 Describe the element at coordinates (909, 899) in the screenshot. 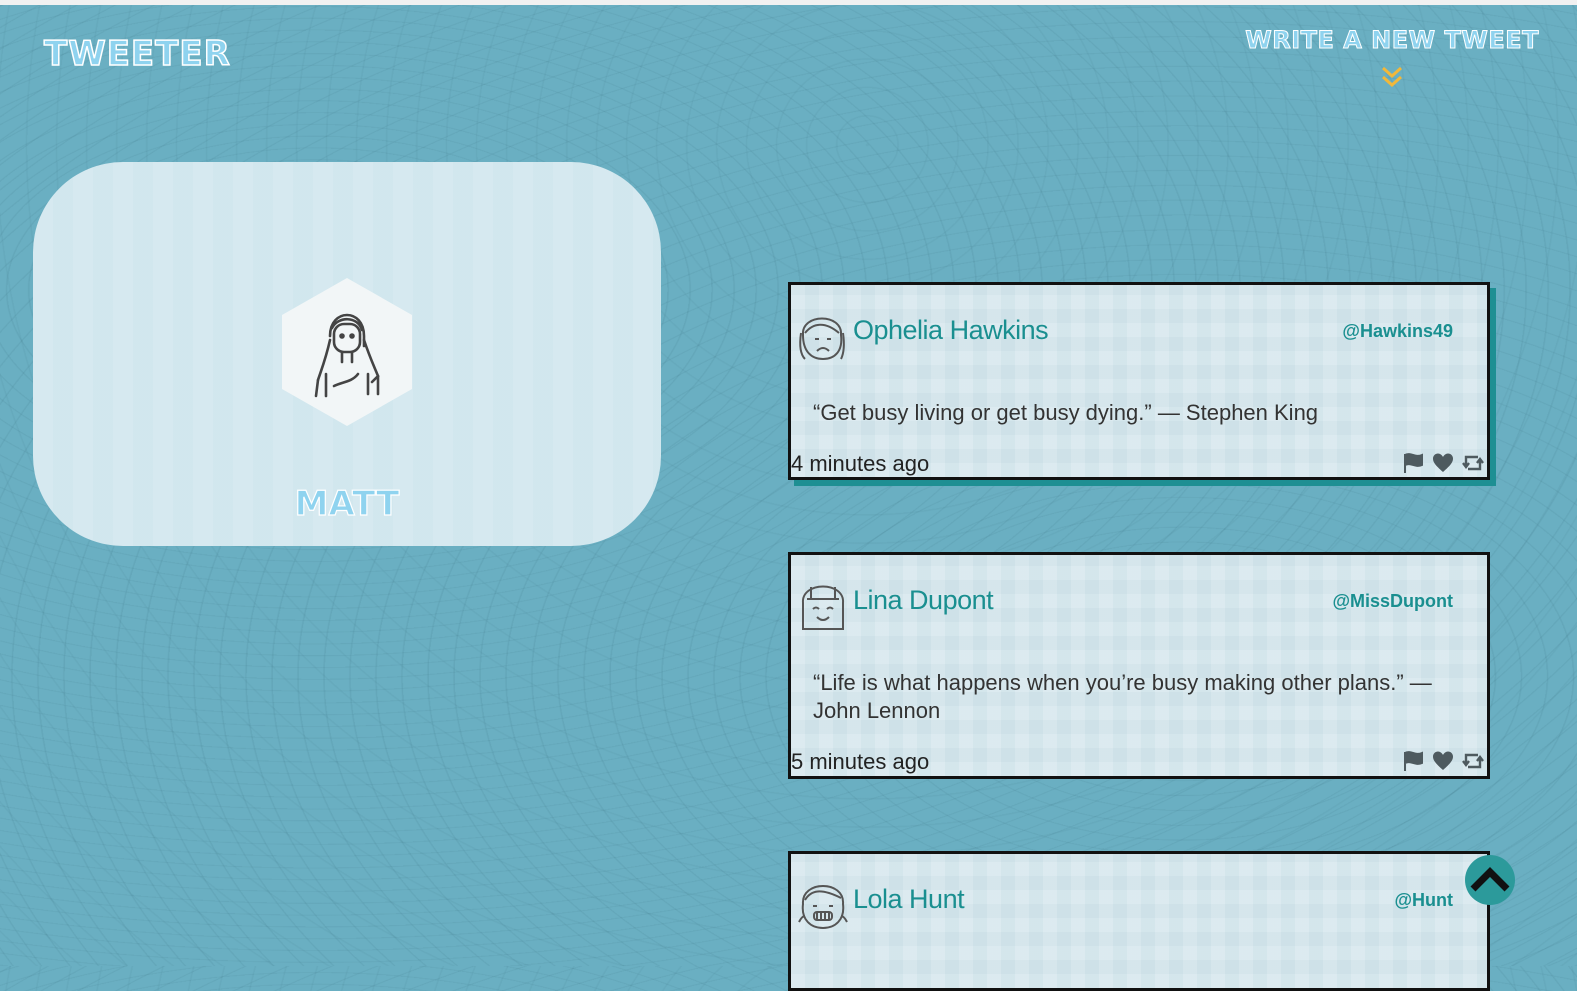

I see `tweet-author: Lola Hunt` at that location.